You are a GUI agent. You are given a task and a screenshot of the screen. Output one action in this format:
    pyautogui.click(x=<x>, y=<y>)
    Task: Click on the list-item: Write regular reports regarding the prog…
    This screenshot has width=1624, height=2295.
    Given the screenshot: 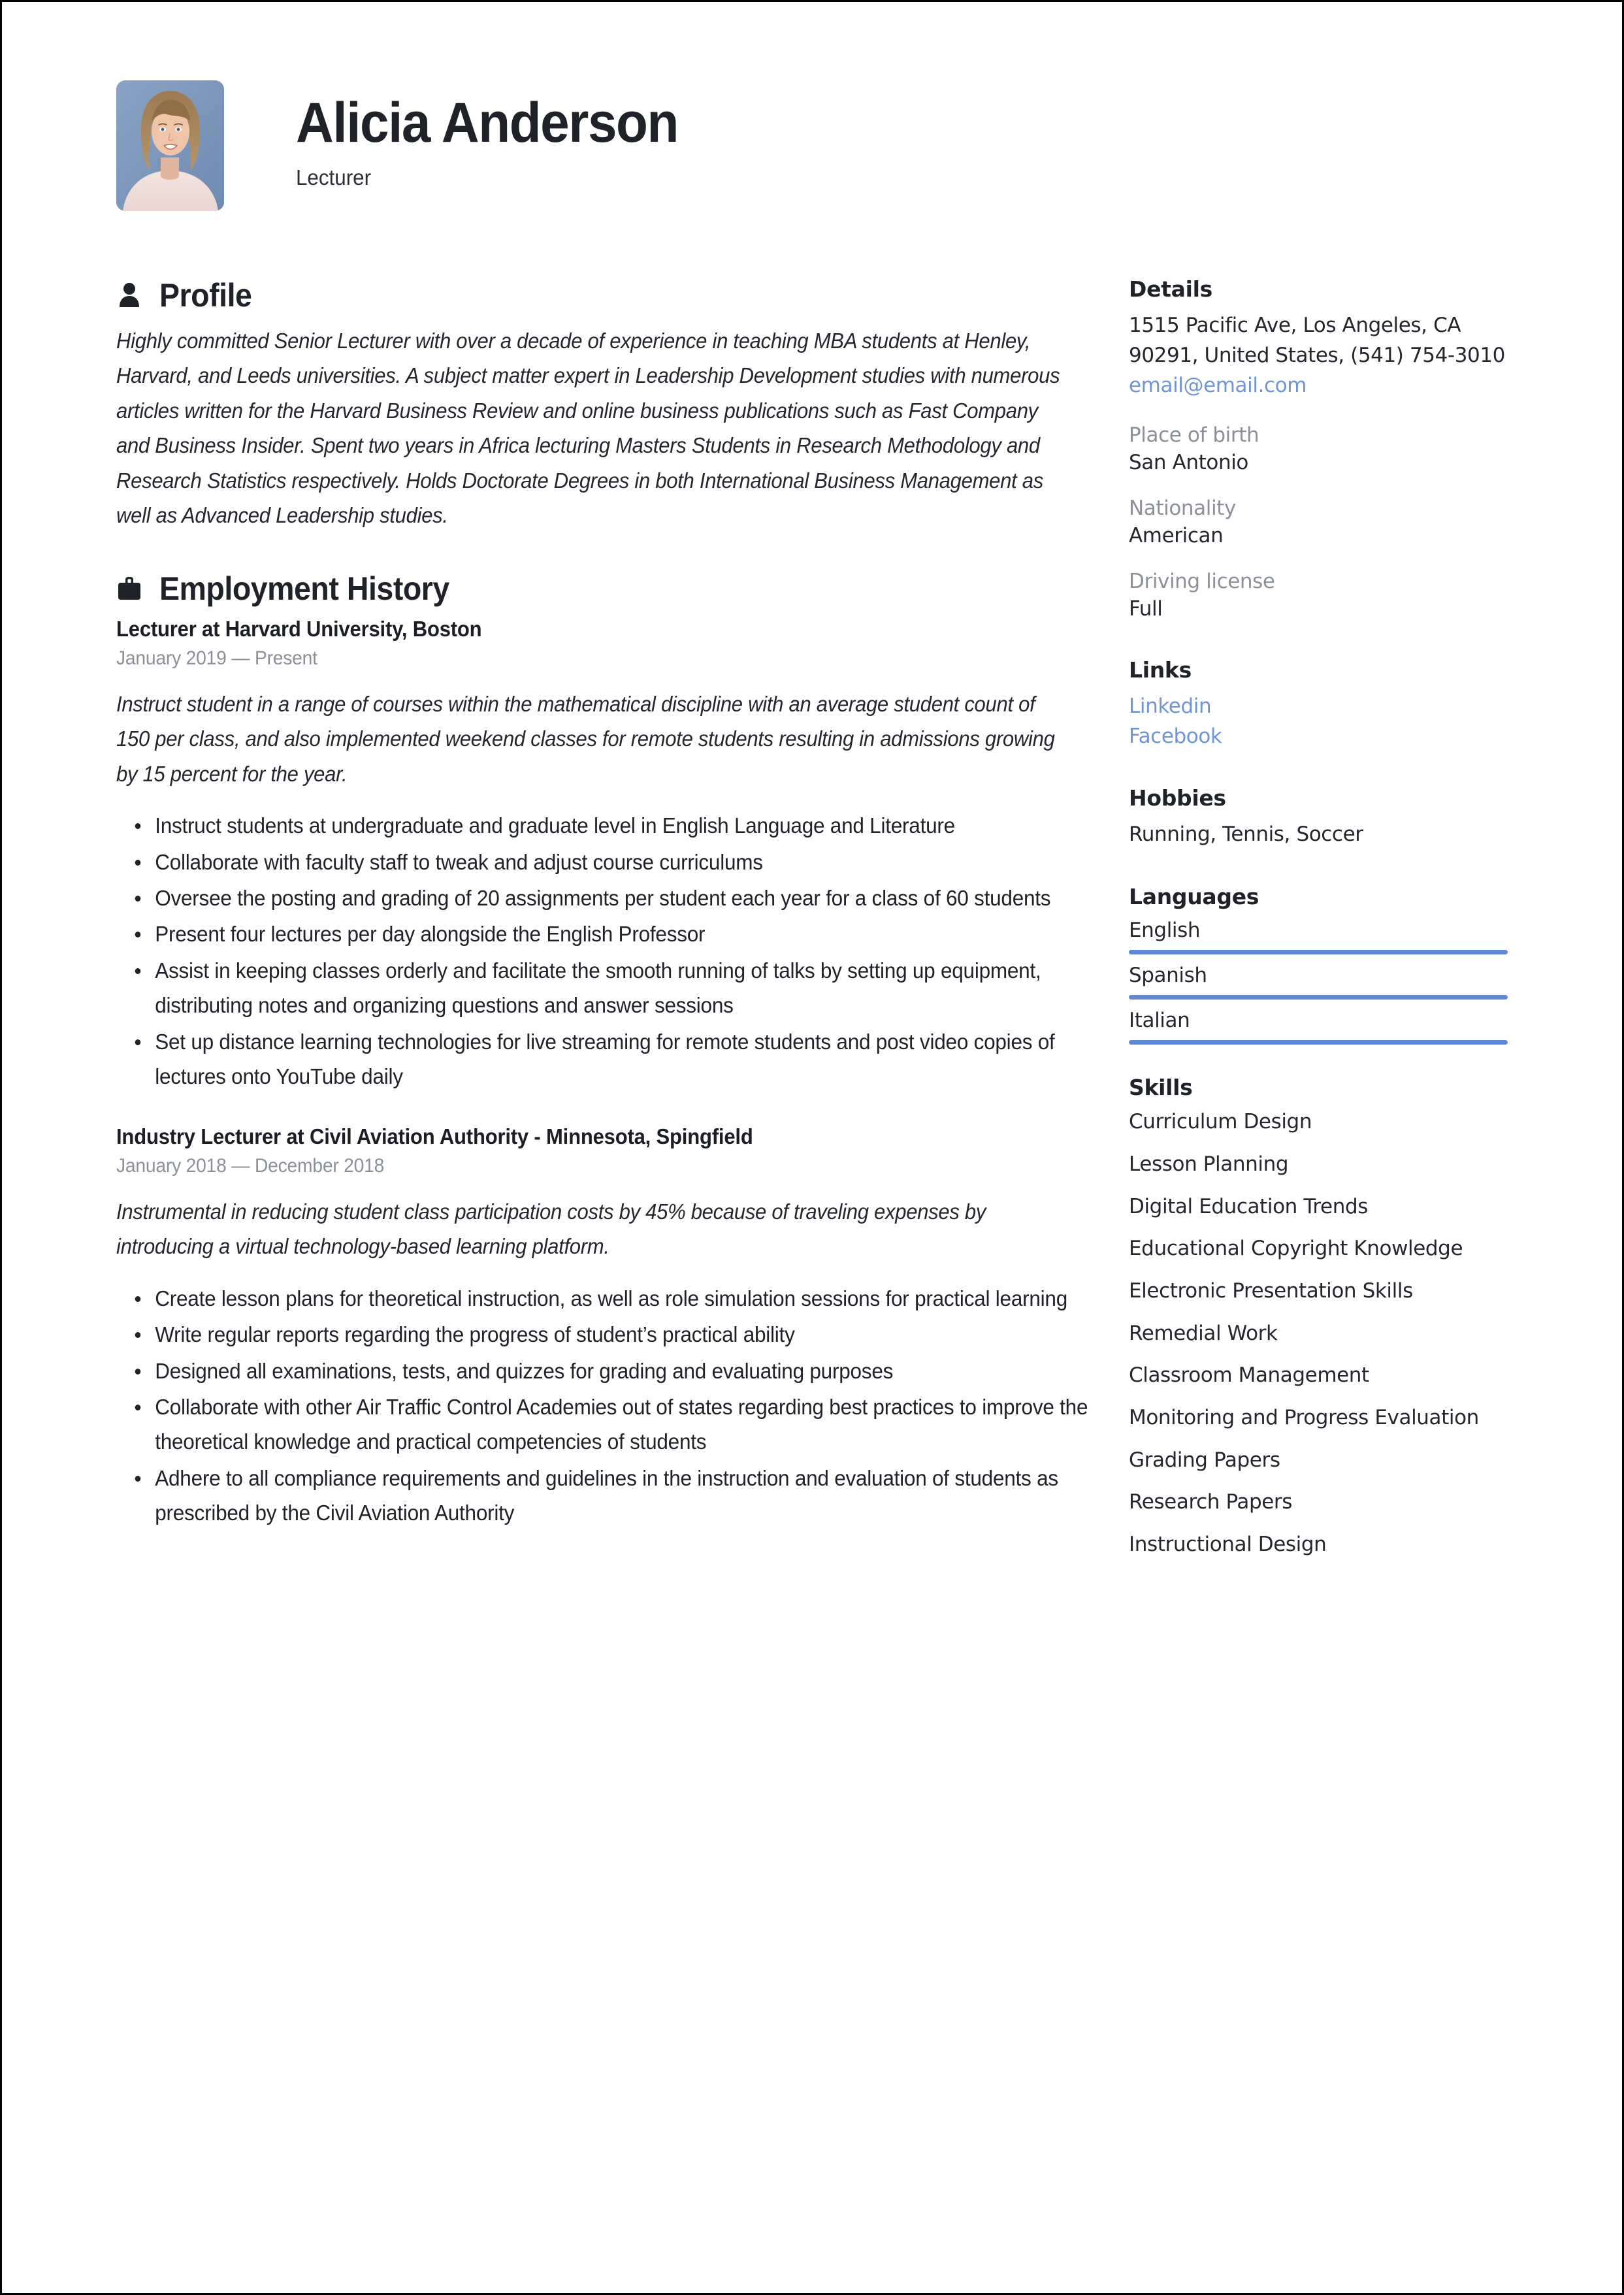 What is the action you would take?
    pyautogui.click(x=606, y=1334)
    